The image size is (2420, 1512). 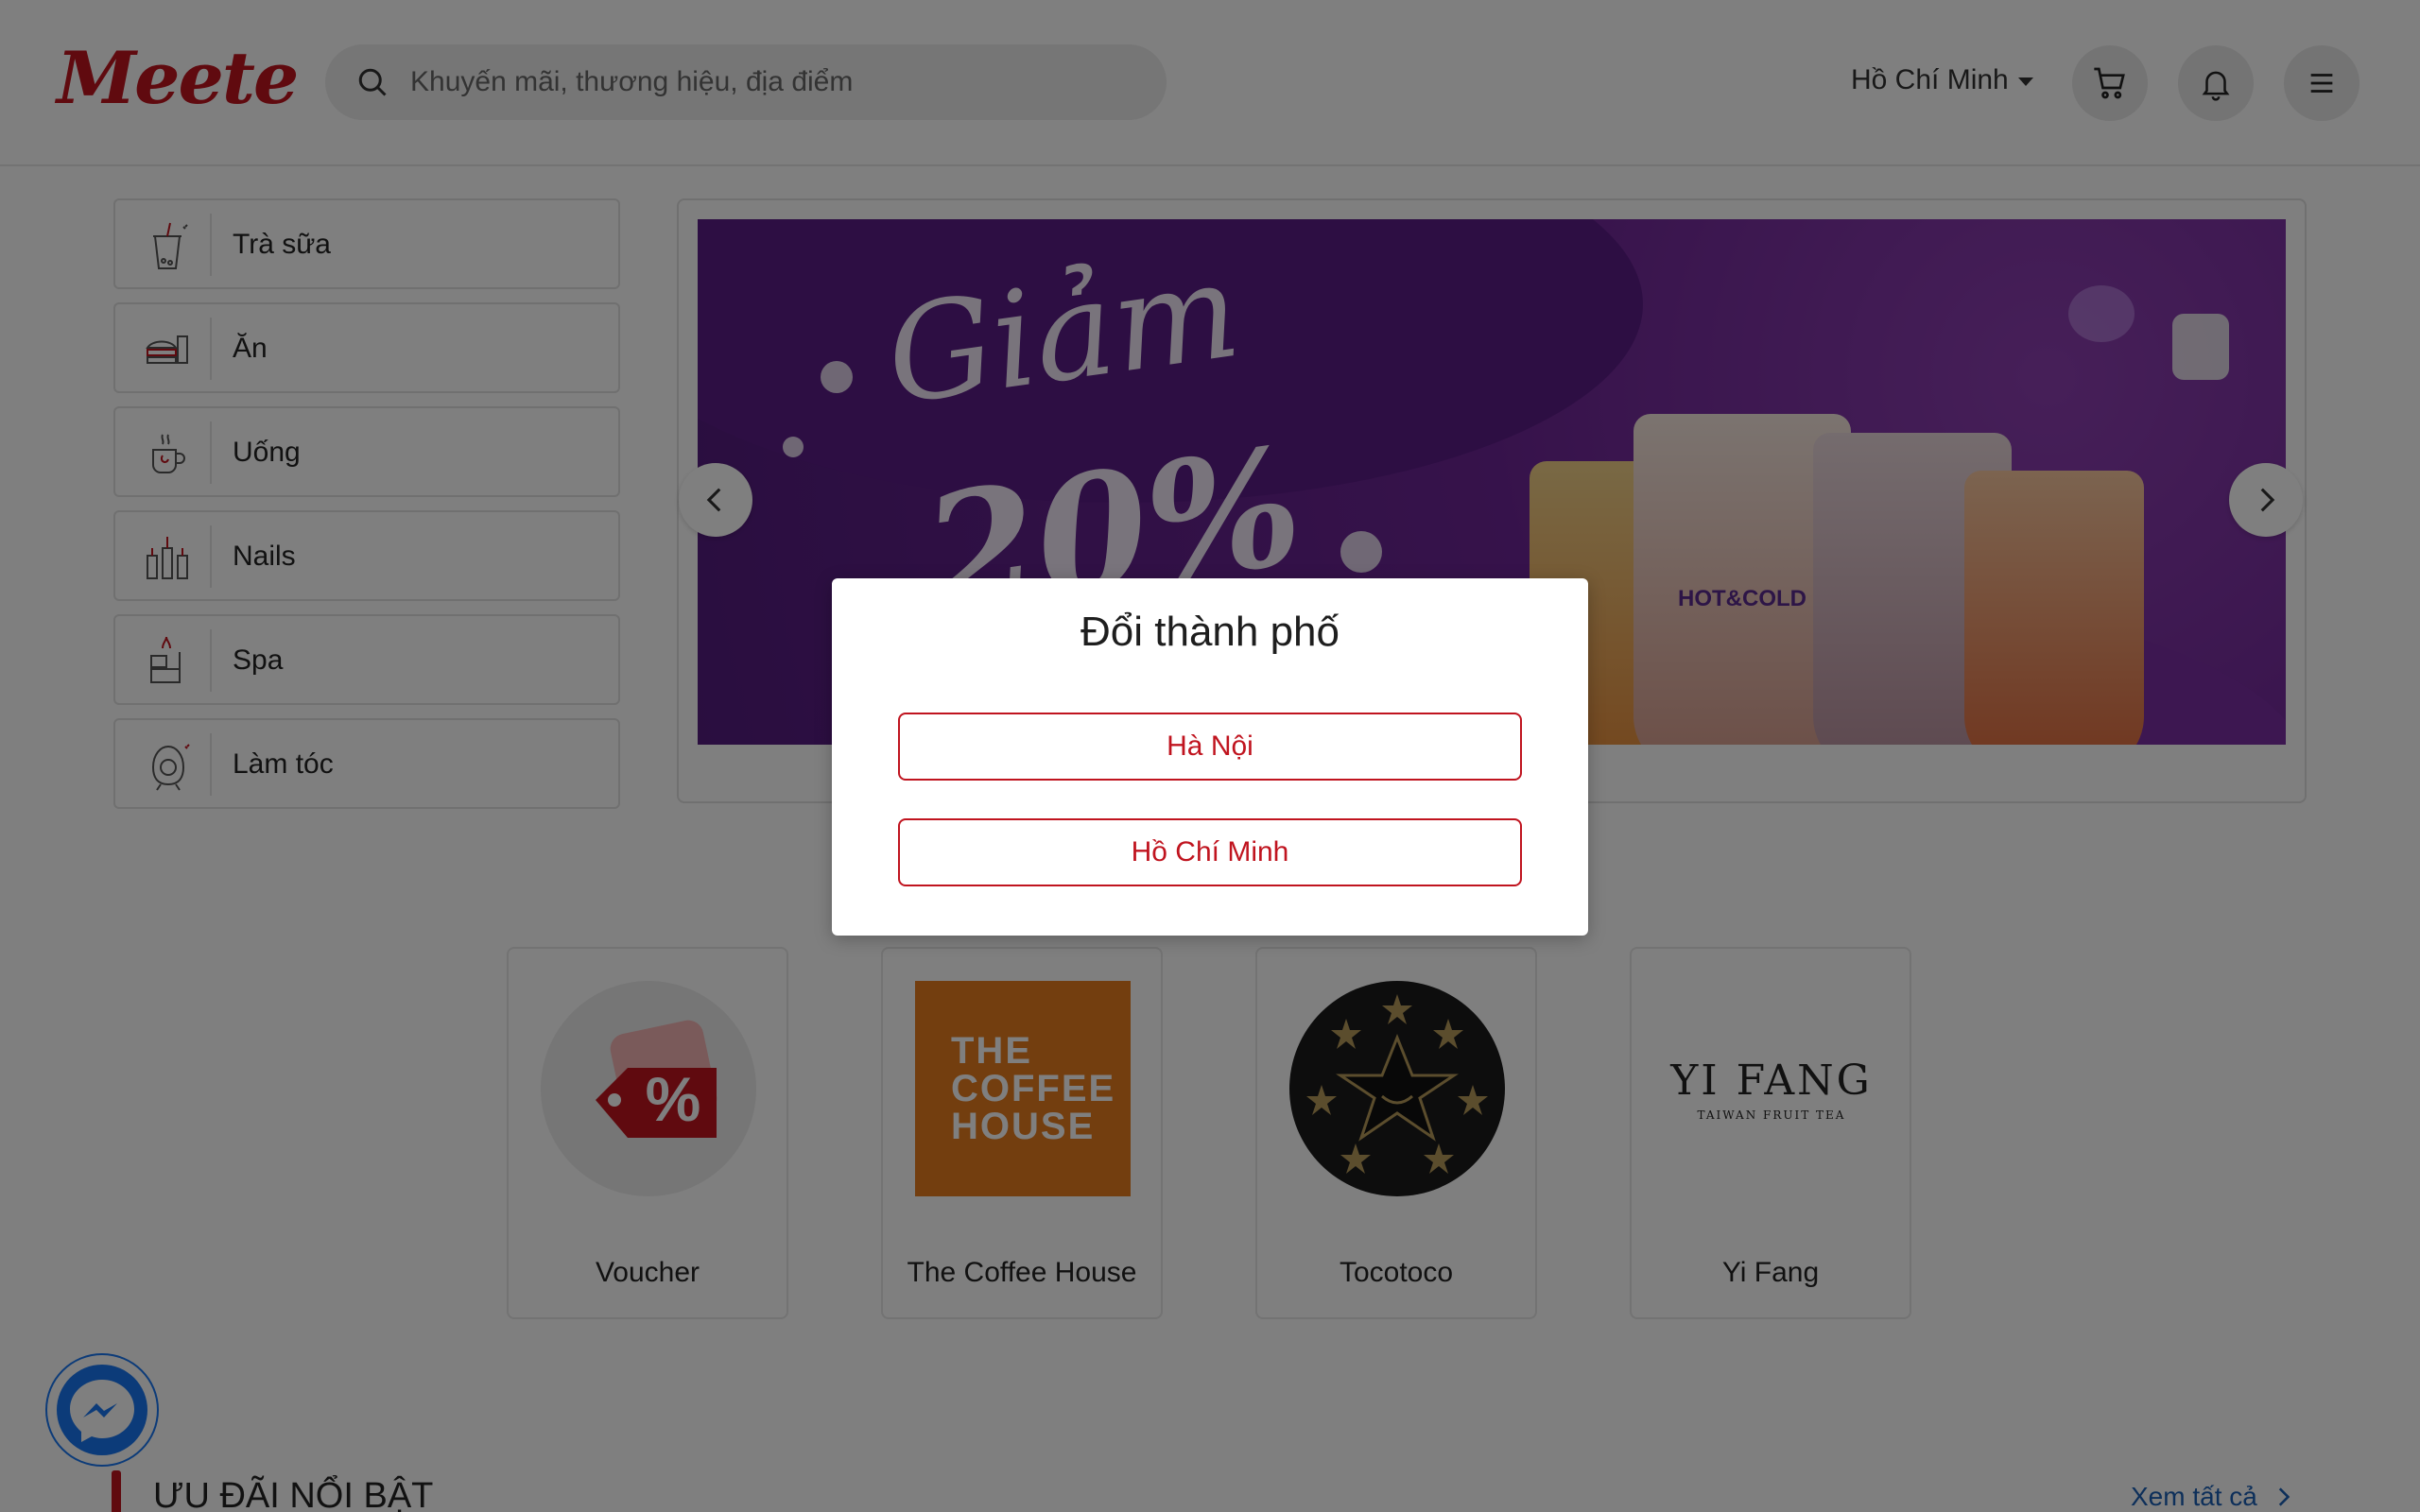 I want to click on city-option-ha-noi: Hà Nội, so click(x=1210, y=747).